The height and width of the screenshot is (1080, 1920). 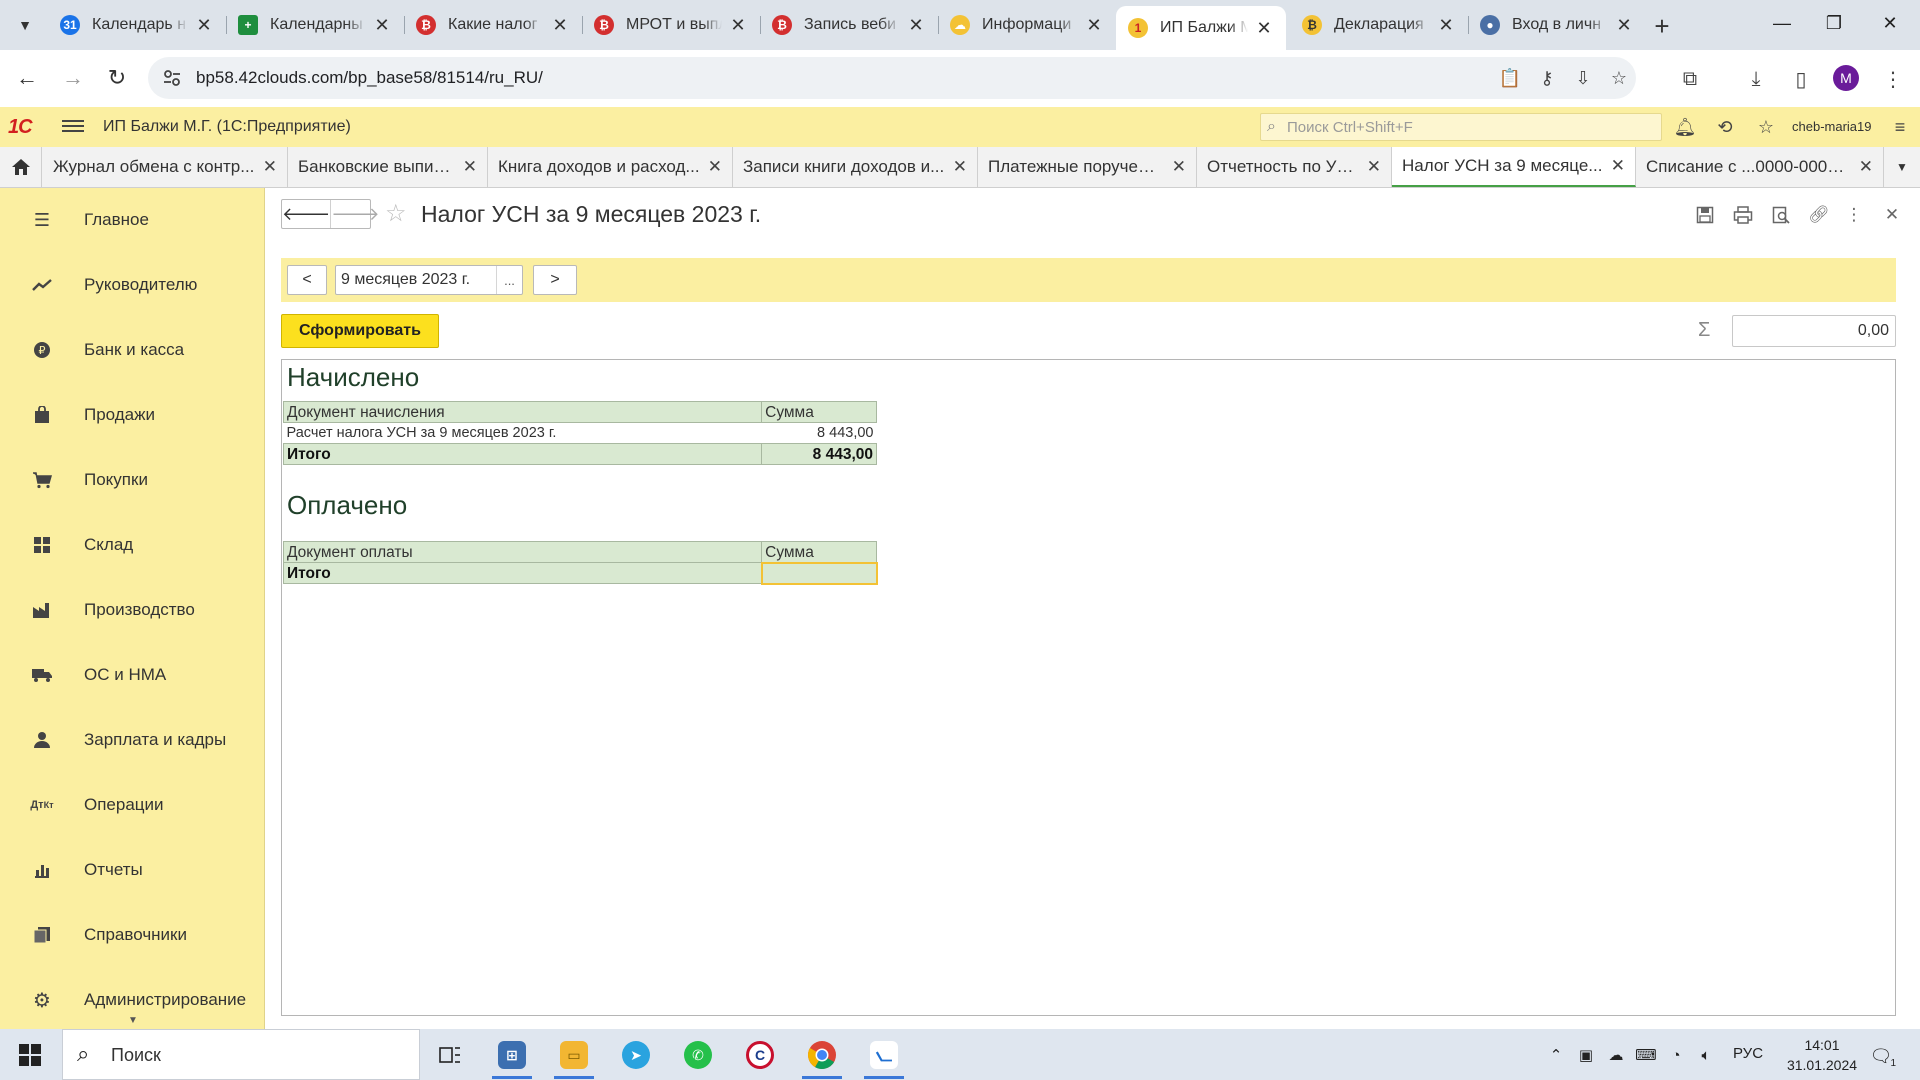 I want to click on preview-icon, so click(x=1781, y=215).